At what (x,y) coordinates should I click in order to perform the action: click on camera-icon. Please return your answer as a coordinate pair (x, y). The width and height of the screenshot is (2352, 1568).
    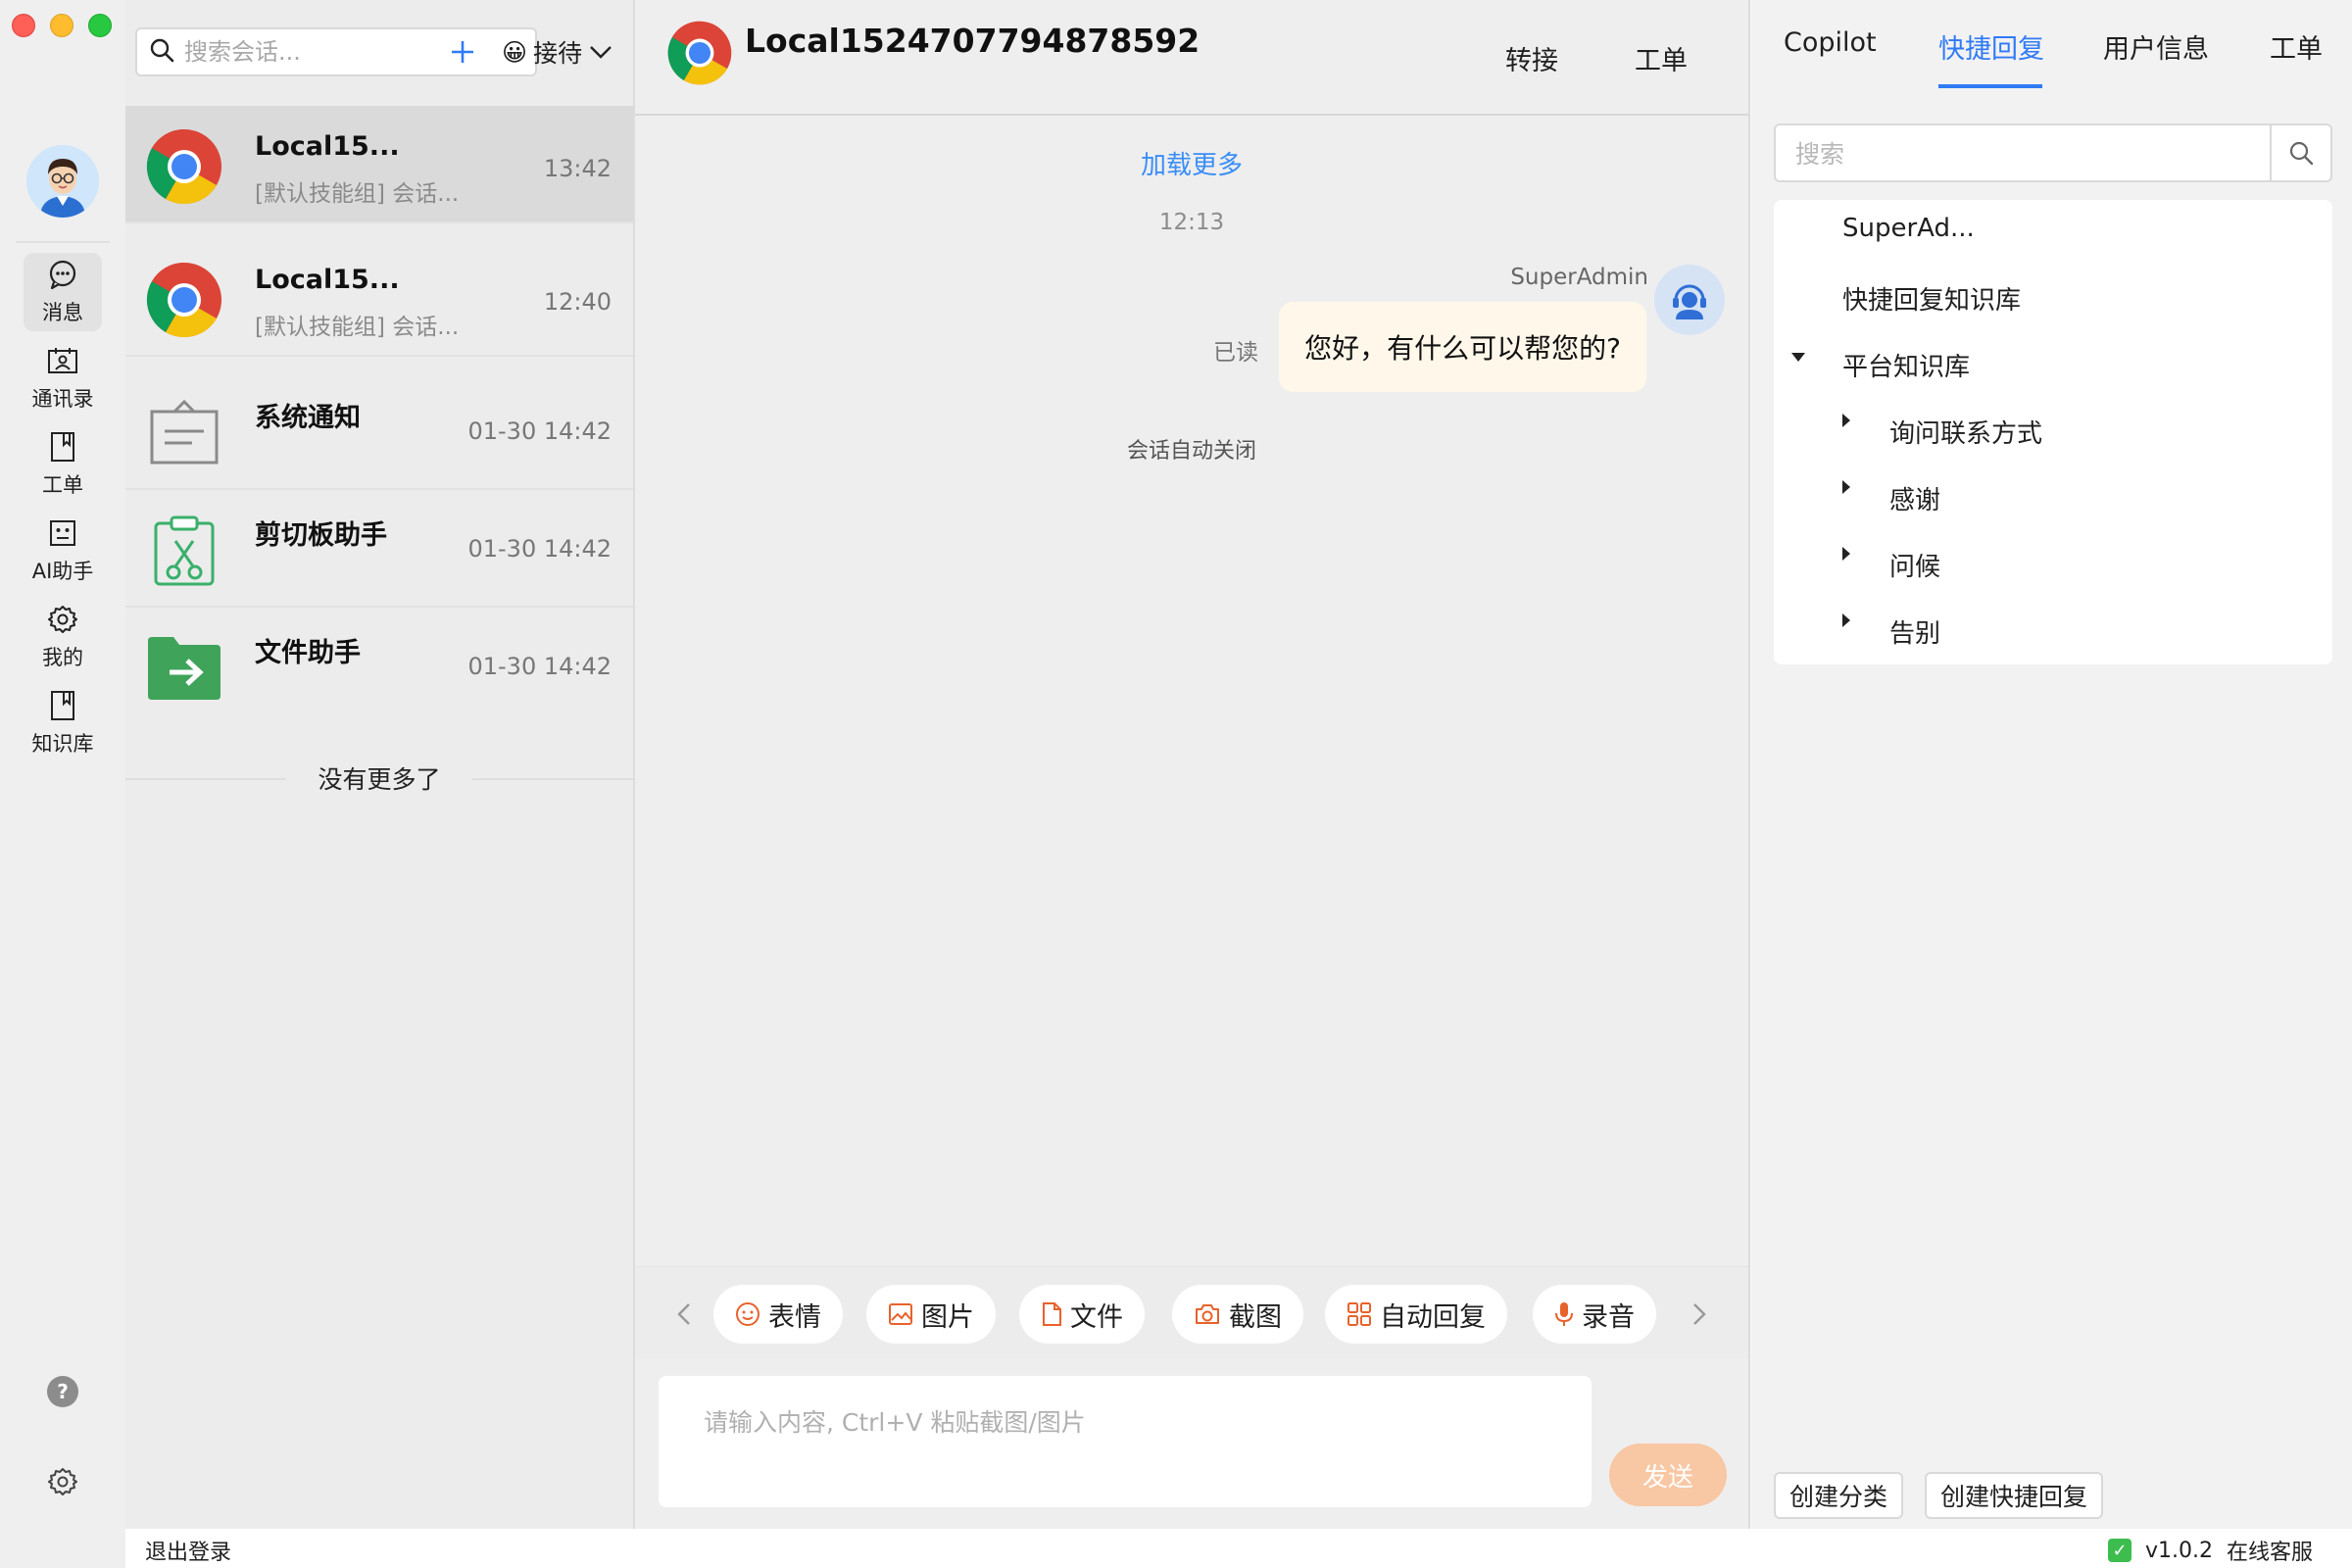
    Looking at the image, I should click on (1207, 1314).